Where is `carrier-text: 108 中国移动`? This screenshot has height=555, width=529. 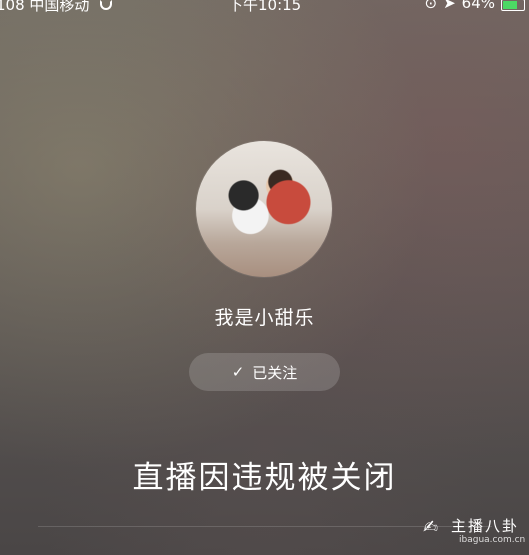 carrier-text: 108 中国移动 is located at coordinates (45, 7).